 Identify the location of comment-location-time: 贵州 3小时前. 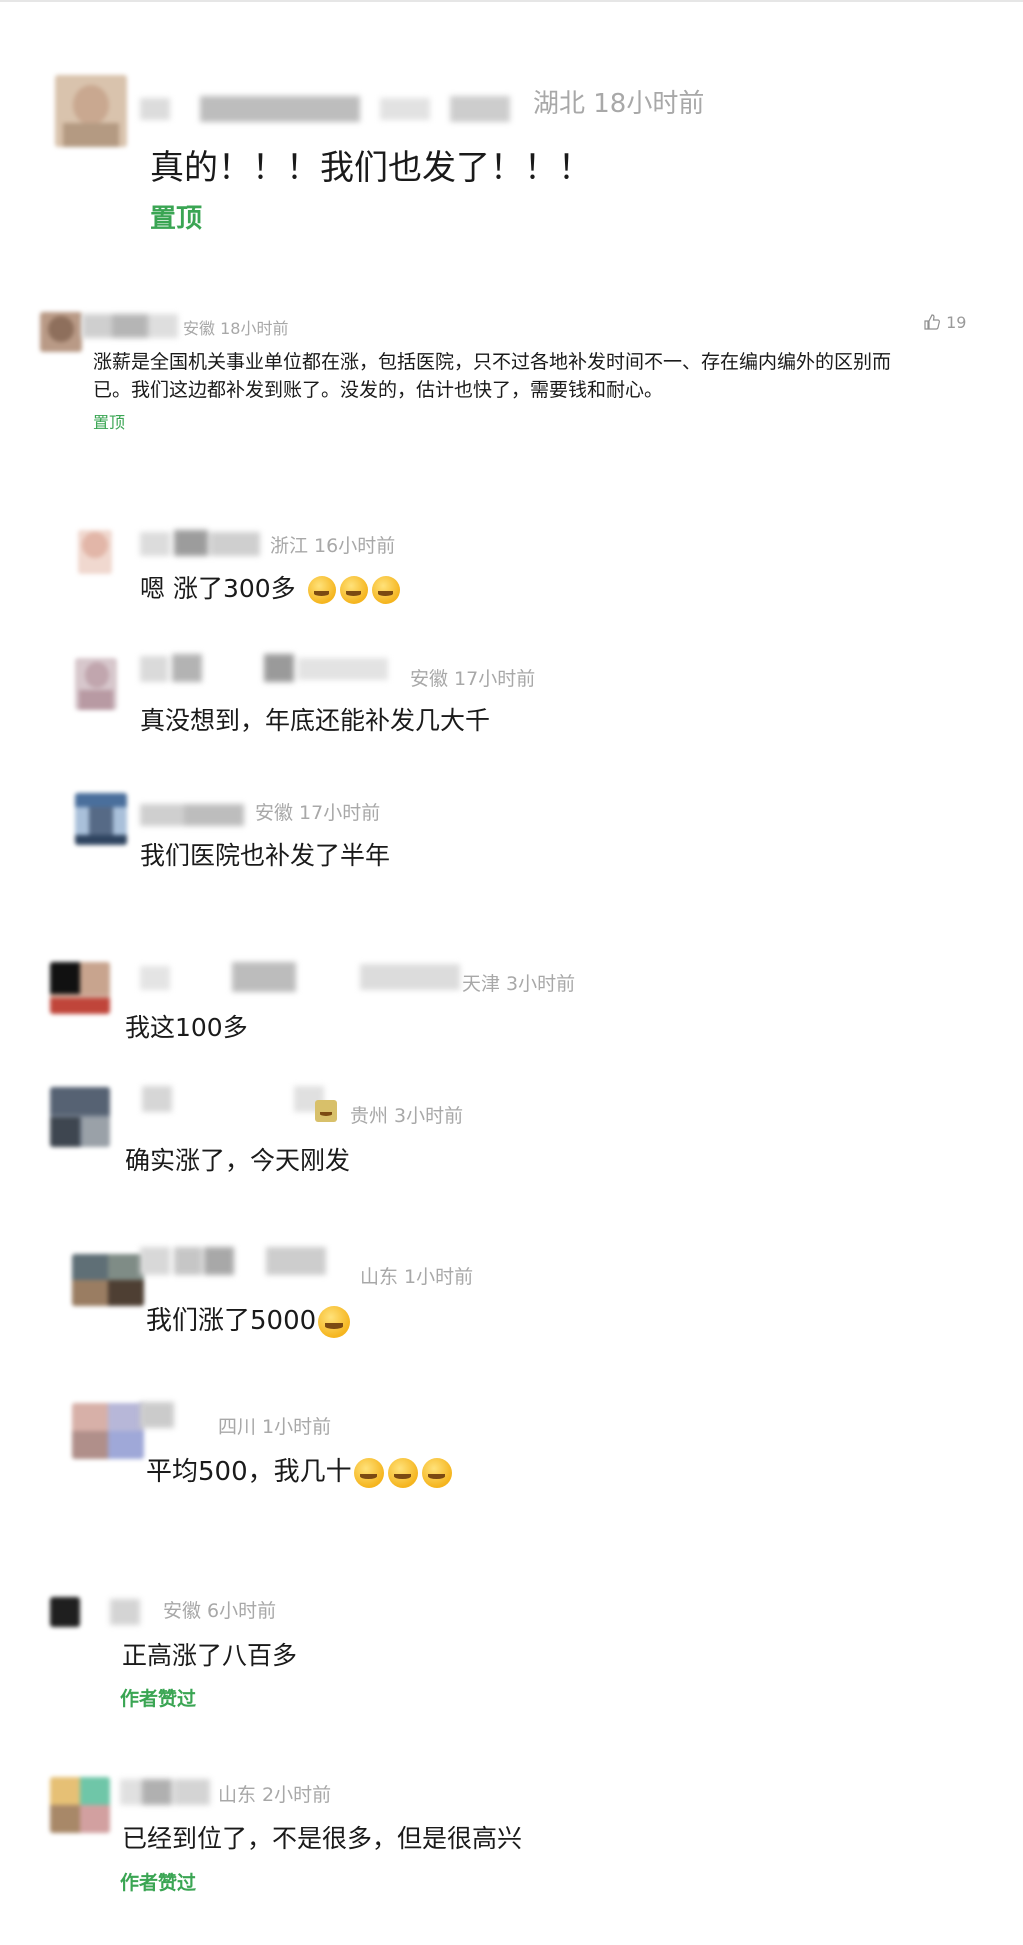
(407, 1116).